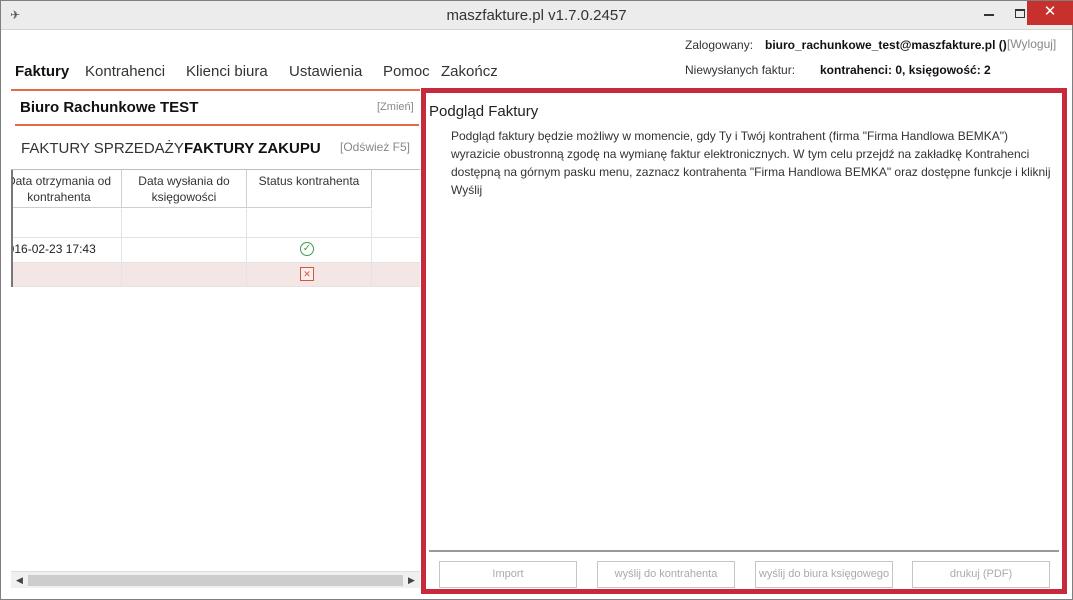  I want to click on column-header-status: Status kontrahenta, so click(309, 189).